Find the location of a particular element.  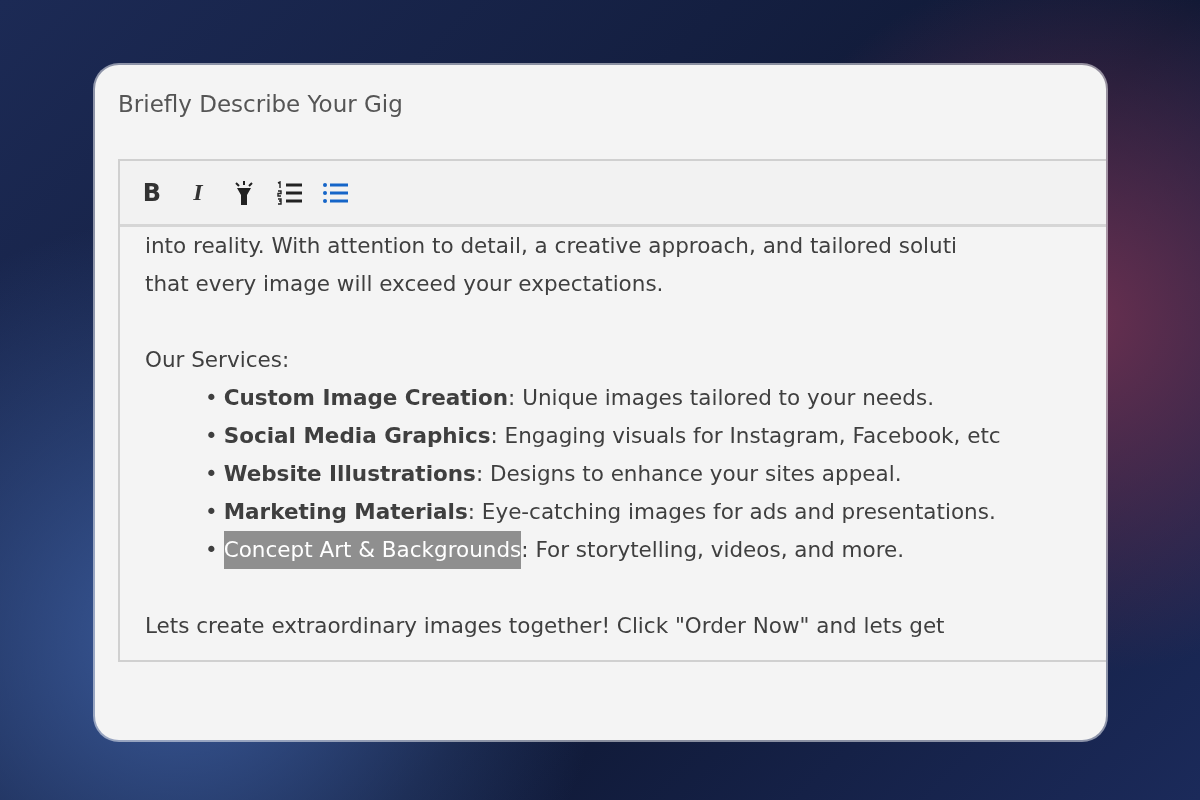

service-description: : Designs to enhance your sites appeal. is located at coordinates (688, 474).